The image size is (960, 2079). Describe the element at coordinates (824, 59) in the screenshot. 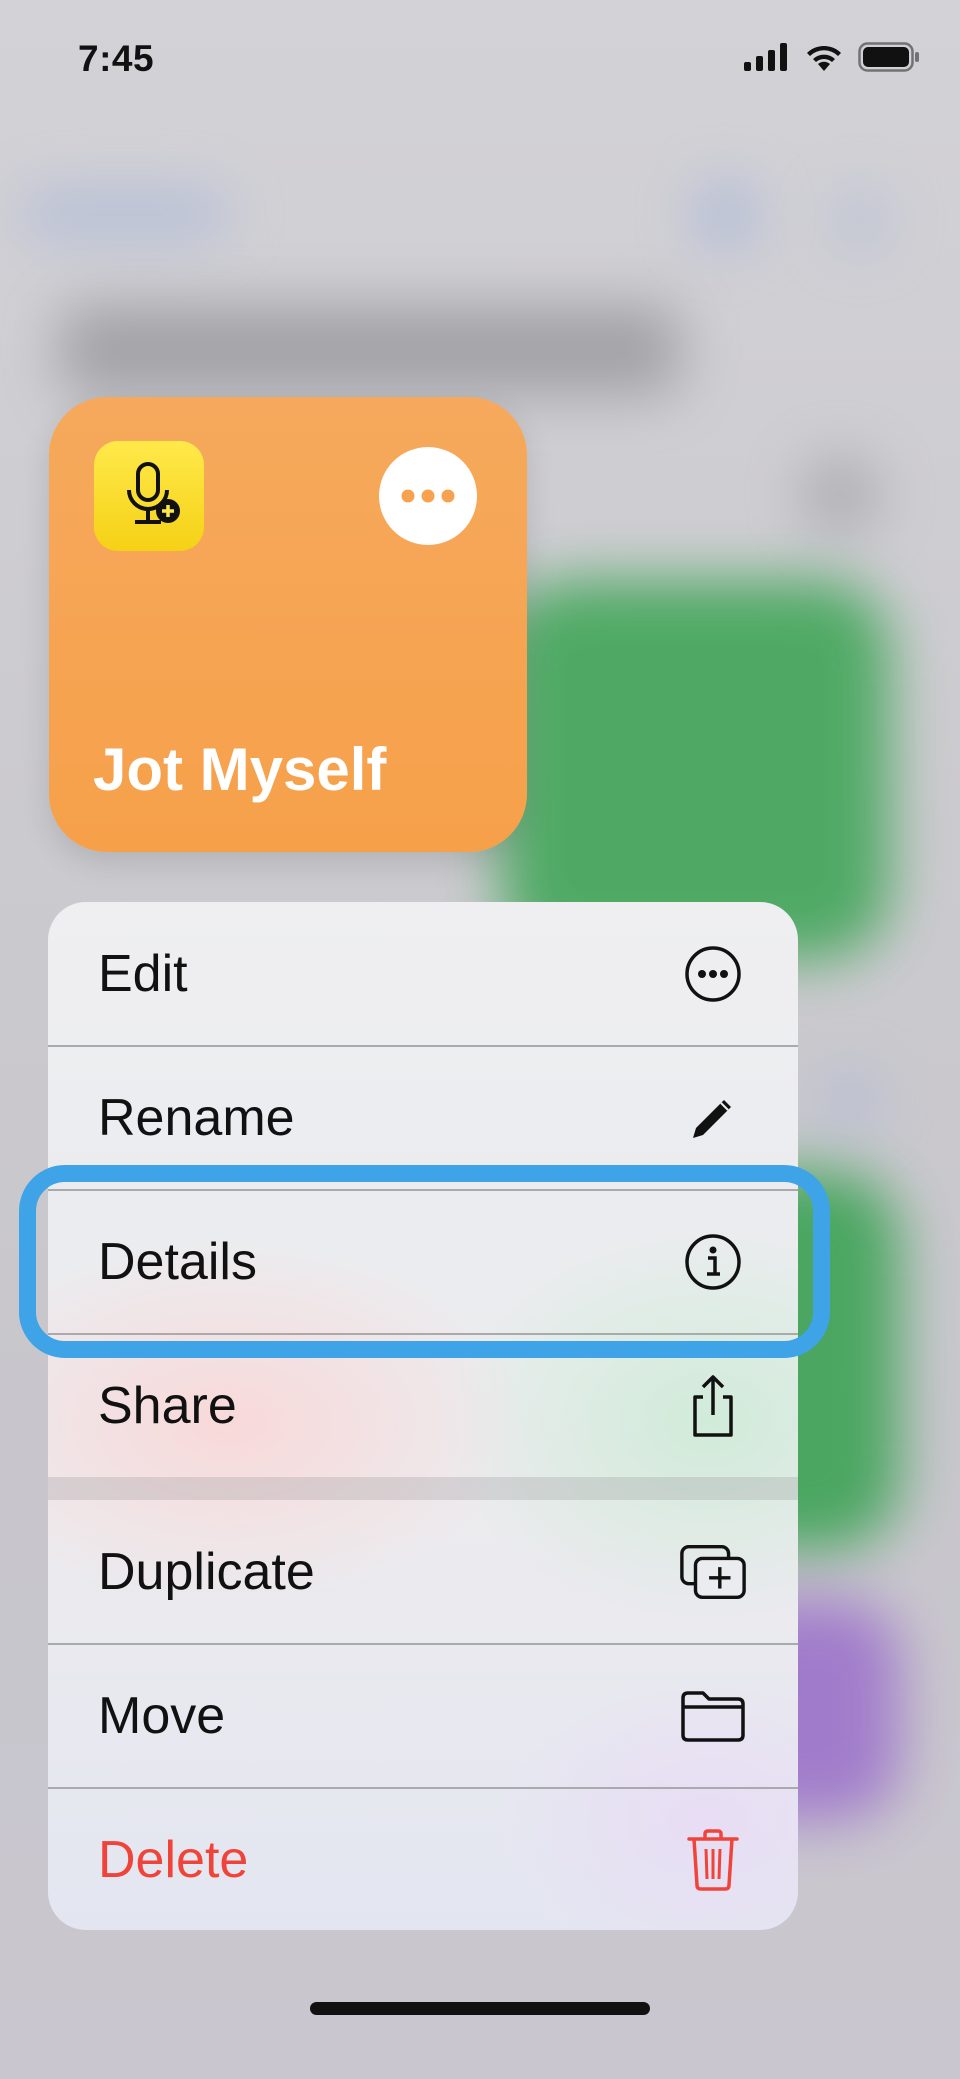

I see `wifi-icon` at that location.